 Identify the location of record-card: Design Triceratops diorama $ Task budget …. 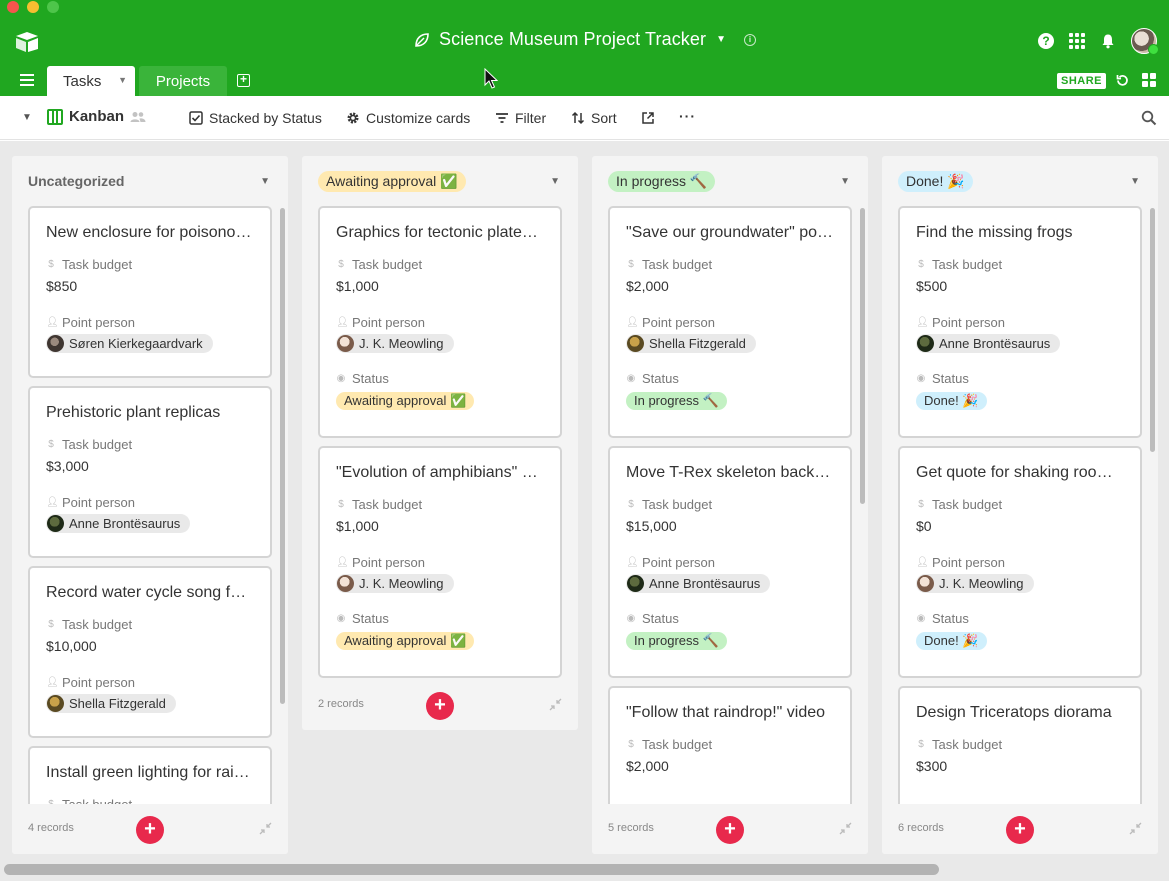
(1020, 745).